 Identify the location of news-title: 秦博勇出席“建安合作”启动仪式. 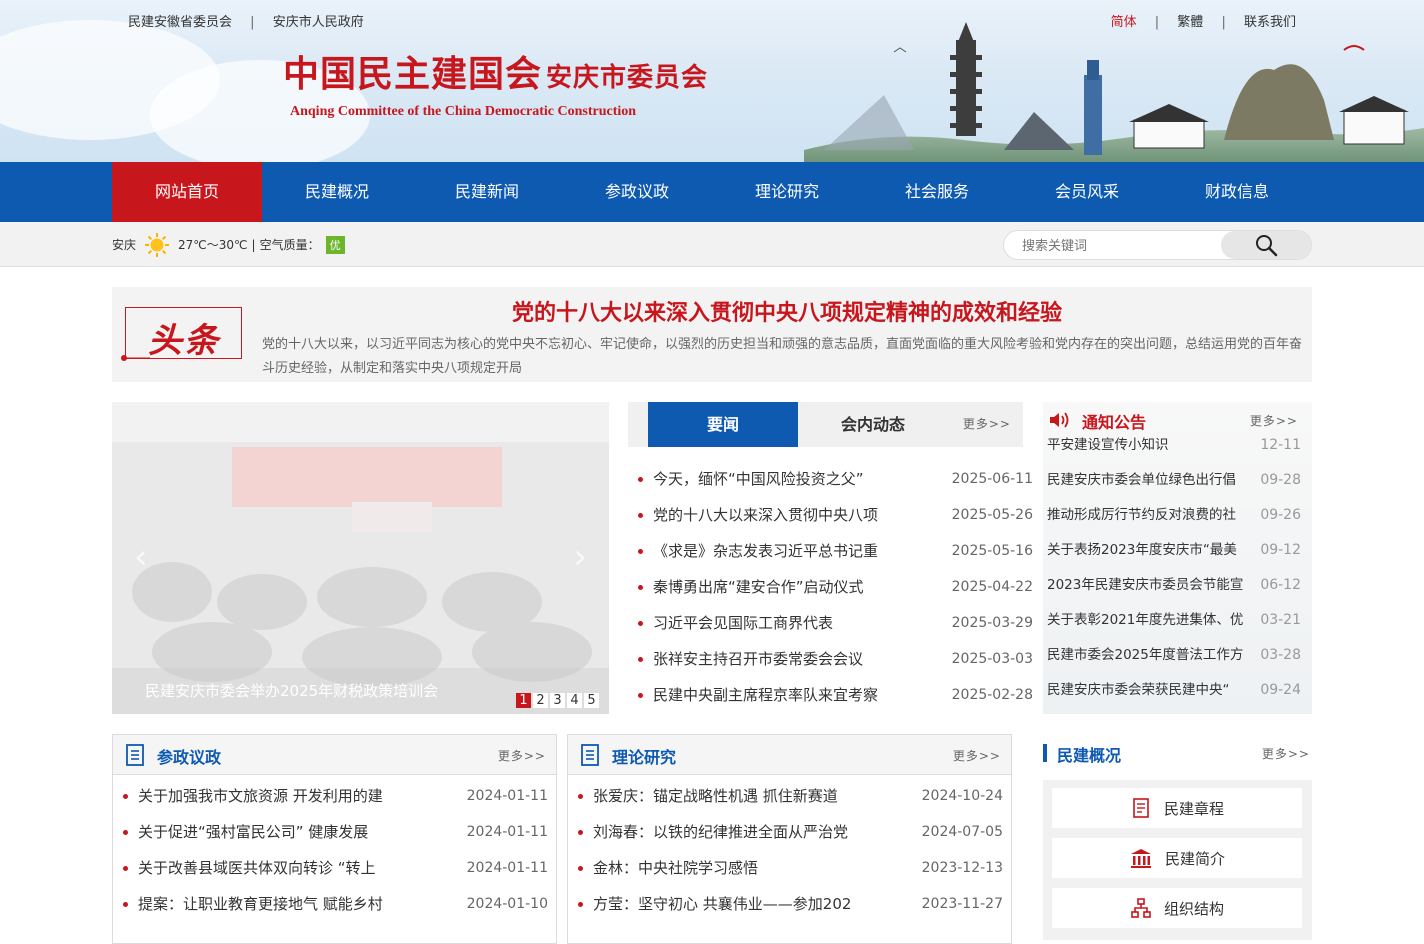
(758, 587).